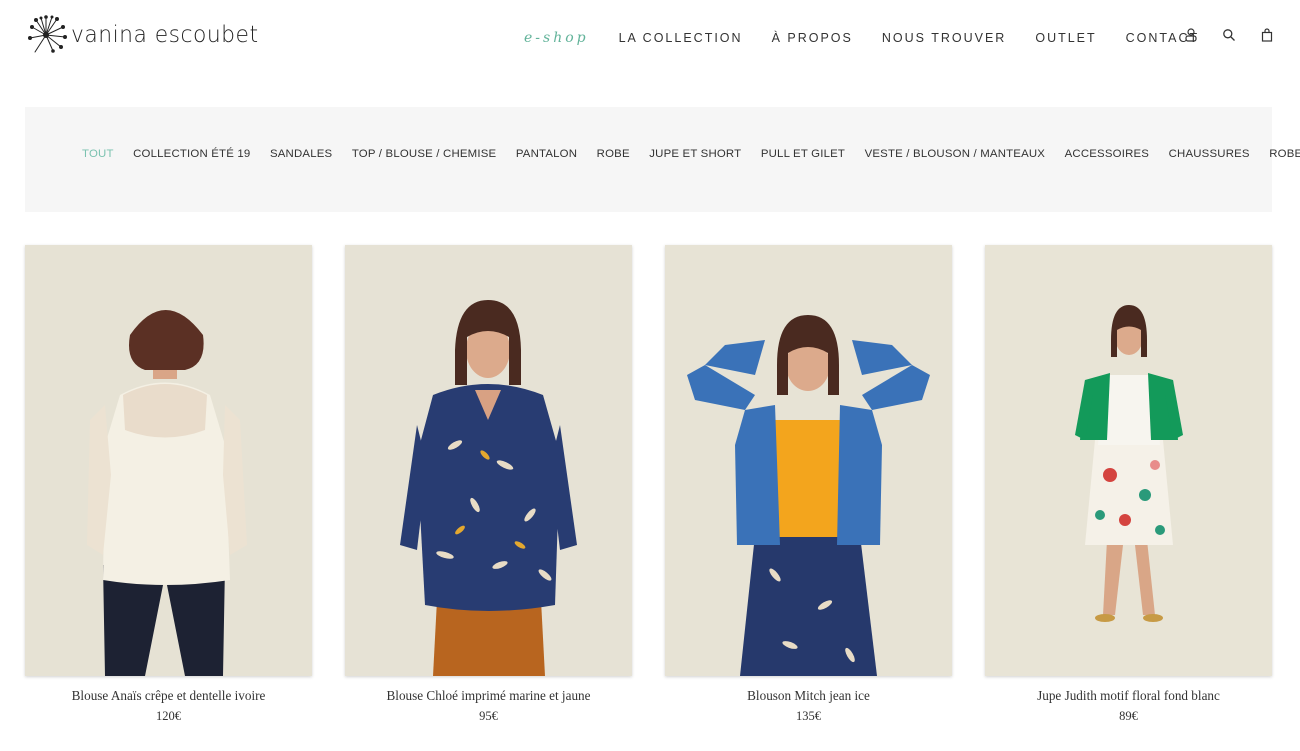  What do you see at coordinates (168, 716) in the screenshot?
I see `product-price: 120€` at bounding box center [168, 716].